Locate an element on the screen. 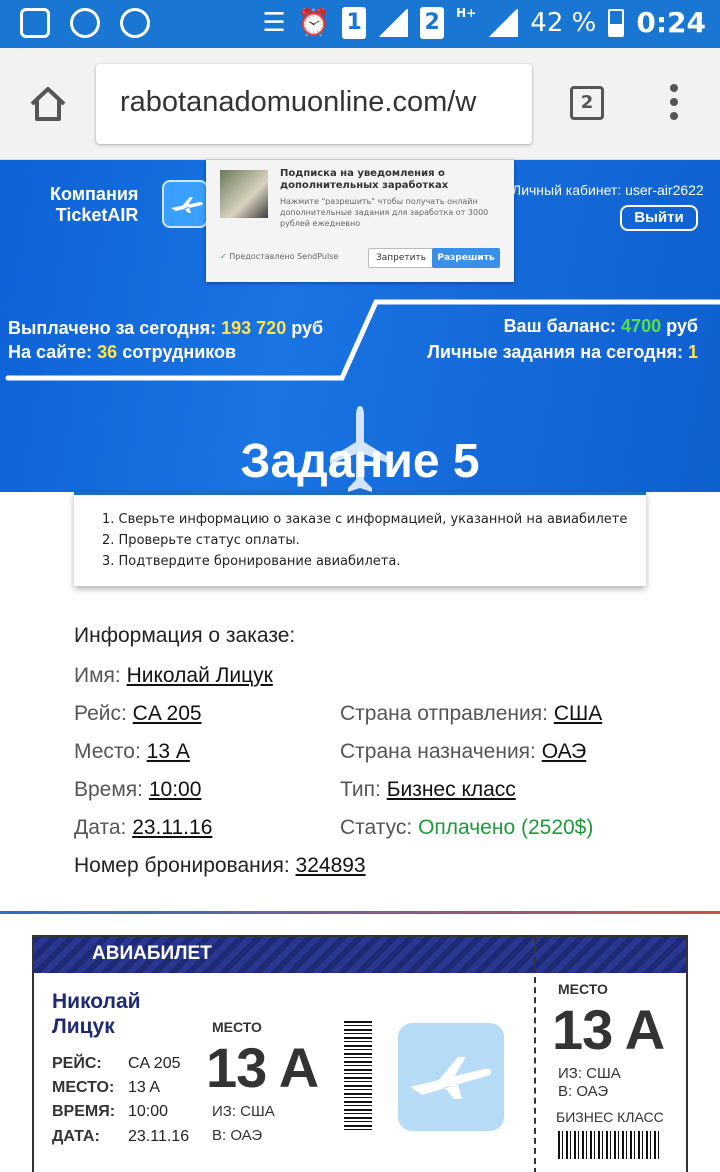 The height and width of the screenshot is (1172, 720). company-logo-text: Компания TicketAIR is located at coordinates (94, 204).